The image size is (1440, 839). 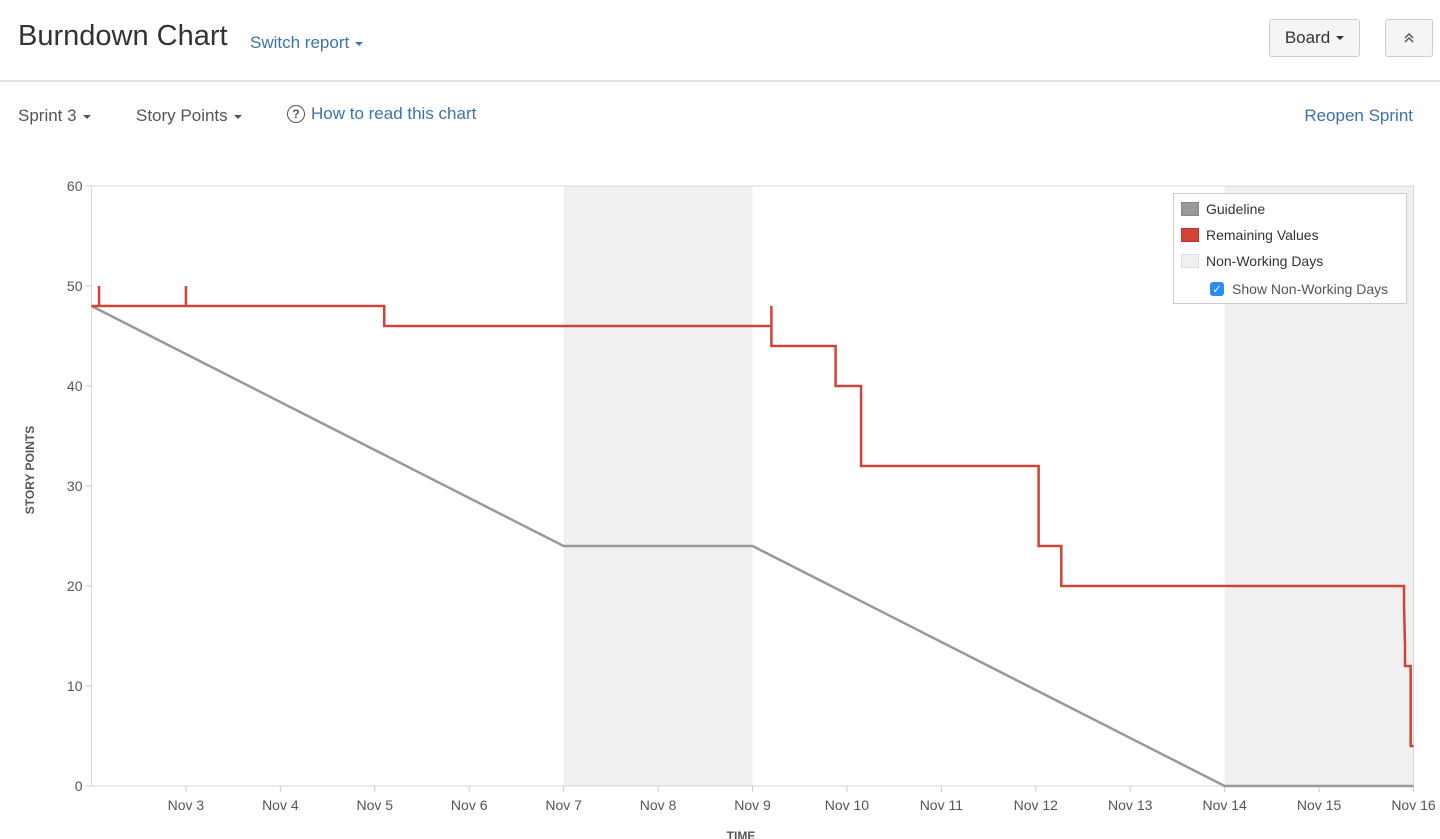 I want to click on show-non-working-checkbox: ✓ Show Non-Working Days, so click(x=1299, y=289).